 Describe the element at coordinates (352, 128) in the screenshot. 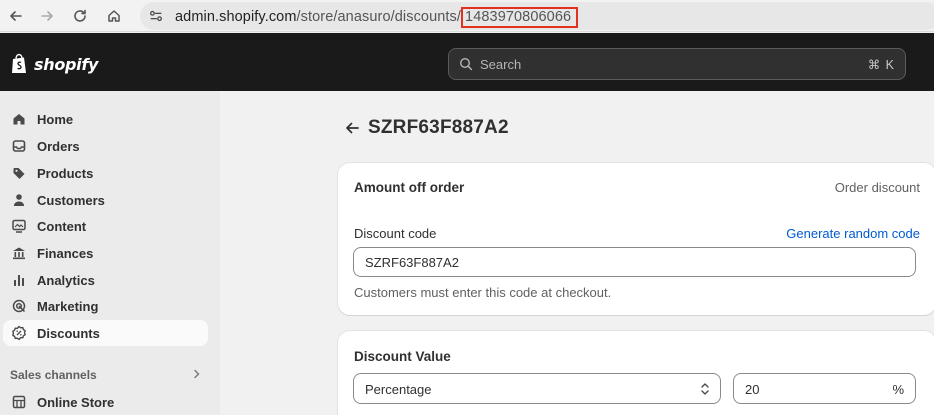

I see `back-arrow-icon` at that location.